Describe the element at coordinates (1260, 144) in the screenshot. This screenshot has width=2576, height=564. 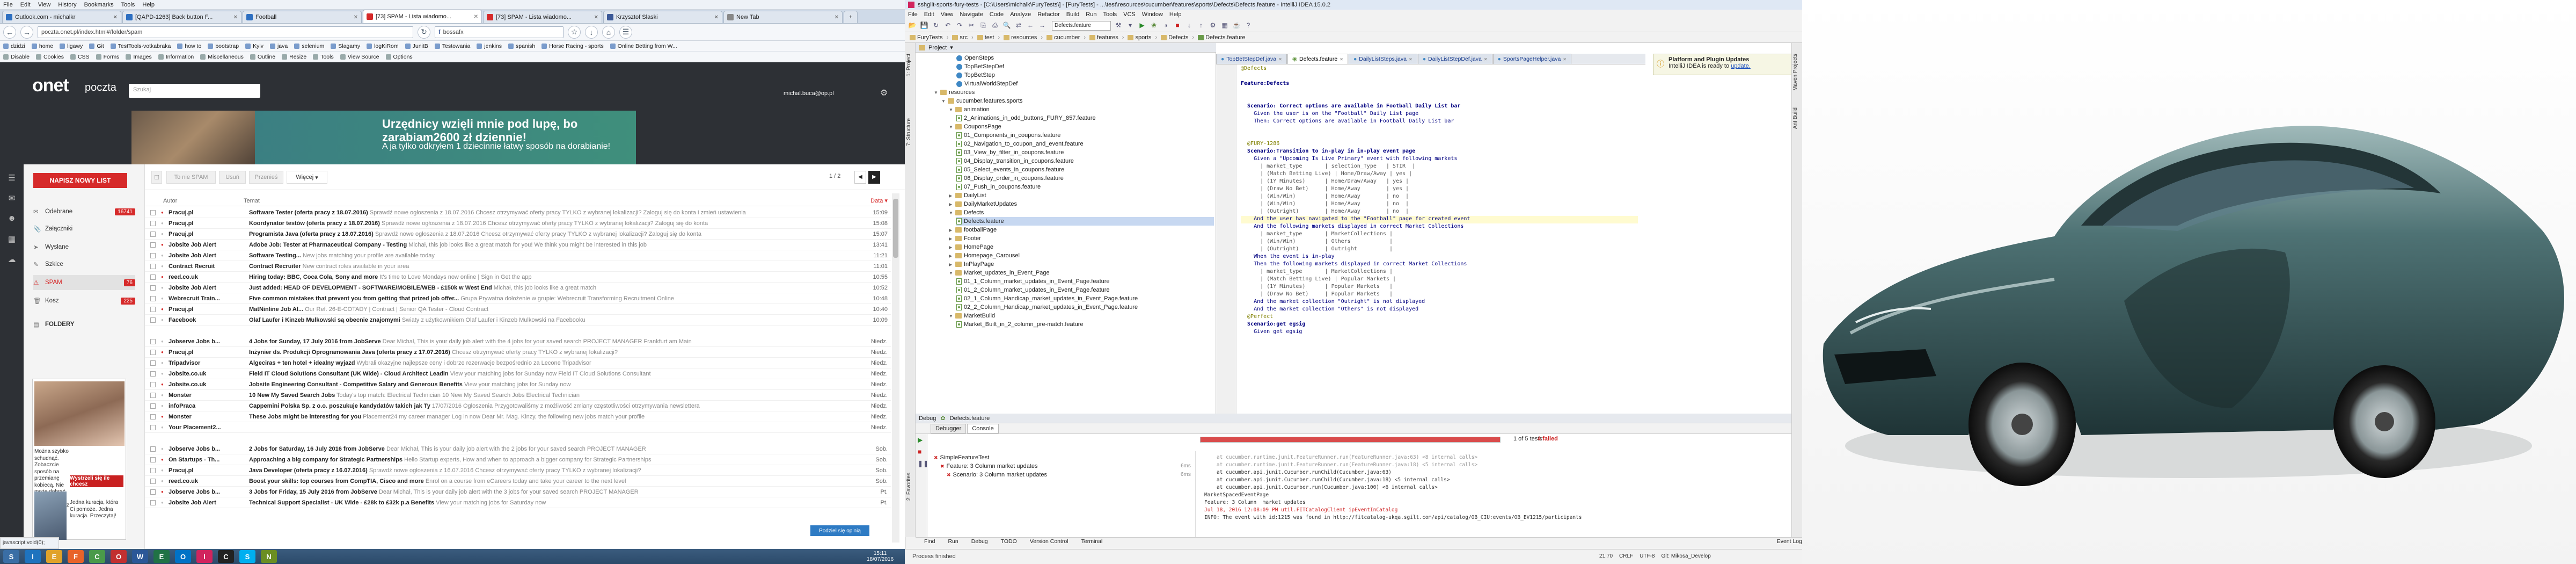
I see `code-line: @FURY-1286` at that location.